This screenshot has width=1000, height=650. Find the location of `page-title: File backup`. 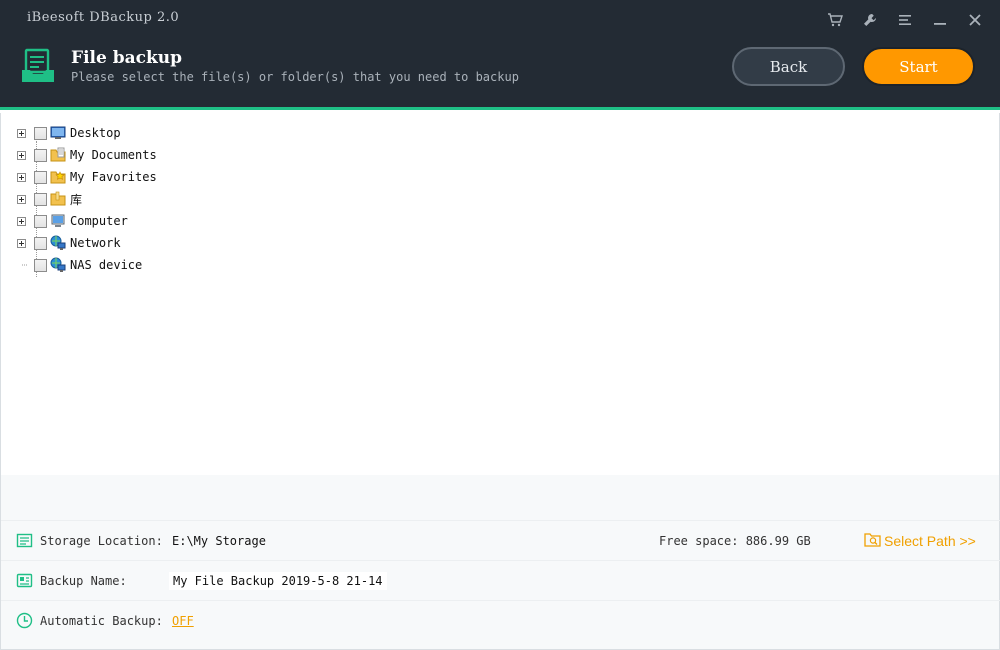

page-title: File backup is located at coordinates (126, 58).